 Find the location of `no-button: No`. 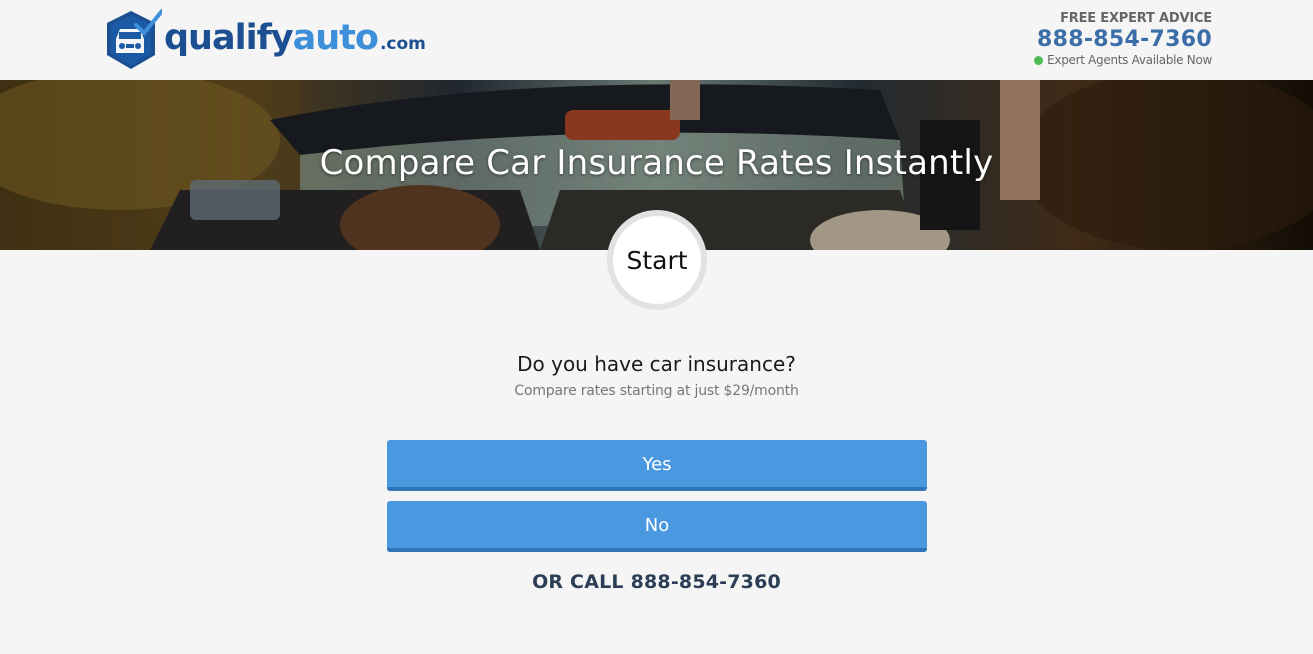

no-button: No is located at coordinates (657, 526).